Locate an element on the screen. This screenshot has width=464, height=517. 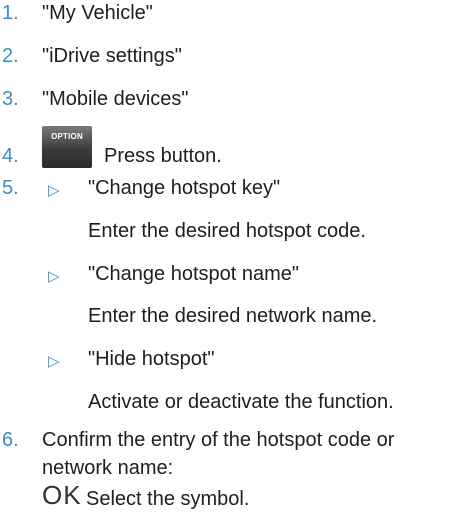
step-6-line-2: network name: is located at coordinates (232, 468).